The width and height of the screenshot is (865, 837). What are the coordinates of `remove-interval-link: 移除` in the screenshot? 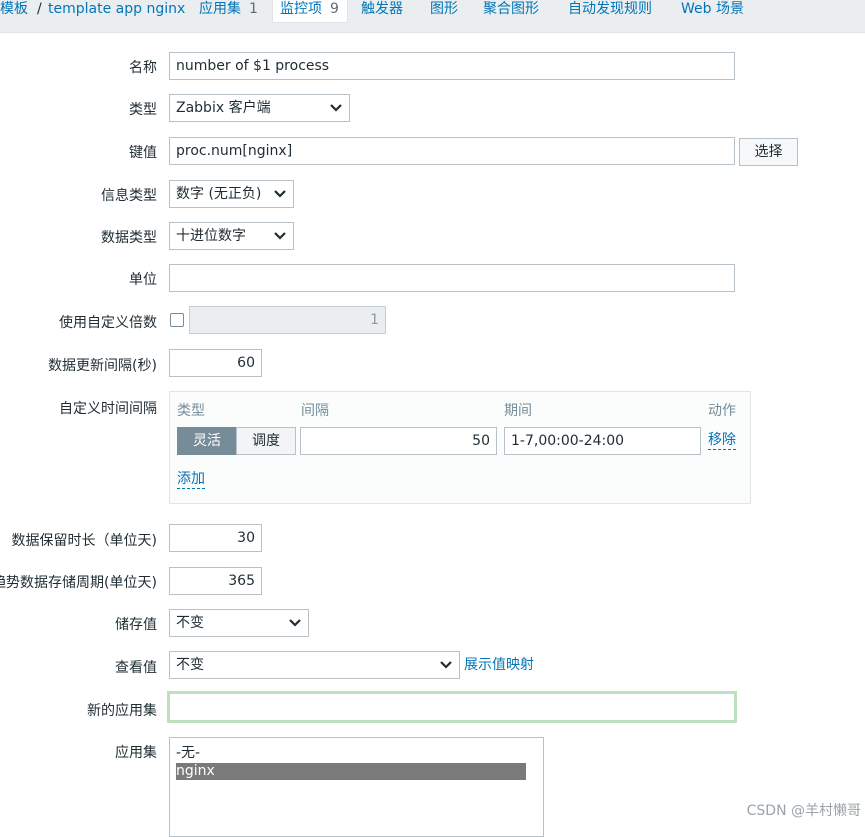 It's located at (722, 441).